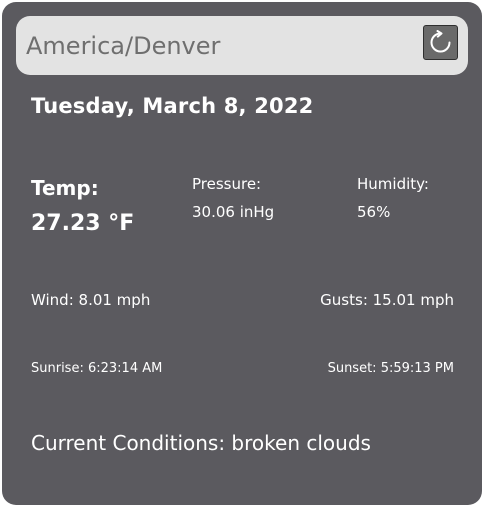 Image resolution: width=484 pixels, height=508 pixels. What do you see at coordinates (227, 184) in the screenshot?
I see `pressure-label: Pressure:` at bounding box center [227, 184].